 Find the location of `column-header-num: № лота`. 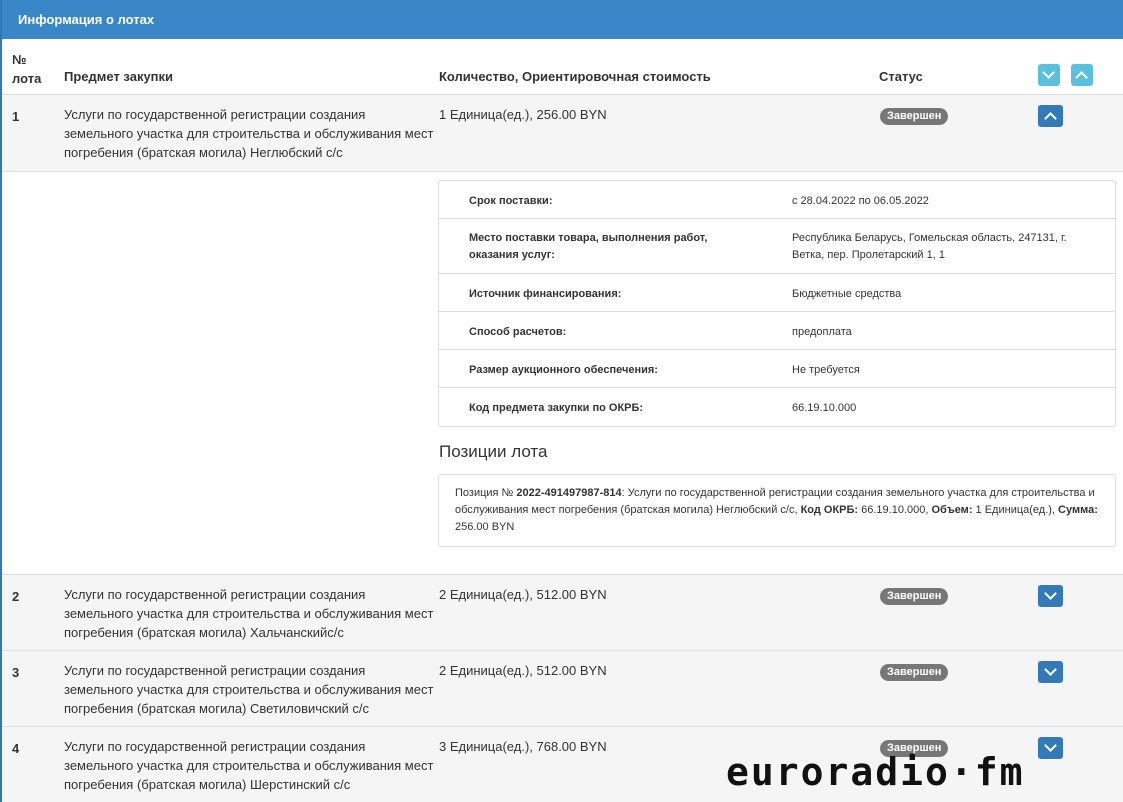

column-header-num: № лота is located at coordinates (27, 69).